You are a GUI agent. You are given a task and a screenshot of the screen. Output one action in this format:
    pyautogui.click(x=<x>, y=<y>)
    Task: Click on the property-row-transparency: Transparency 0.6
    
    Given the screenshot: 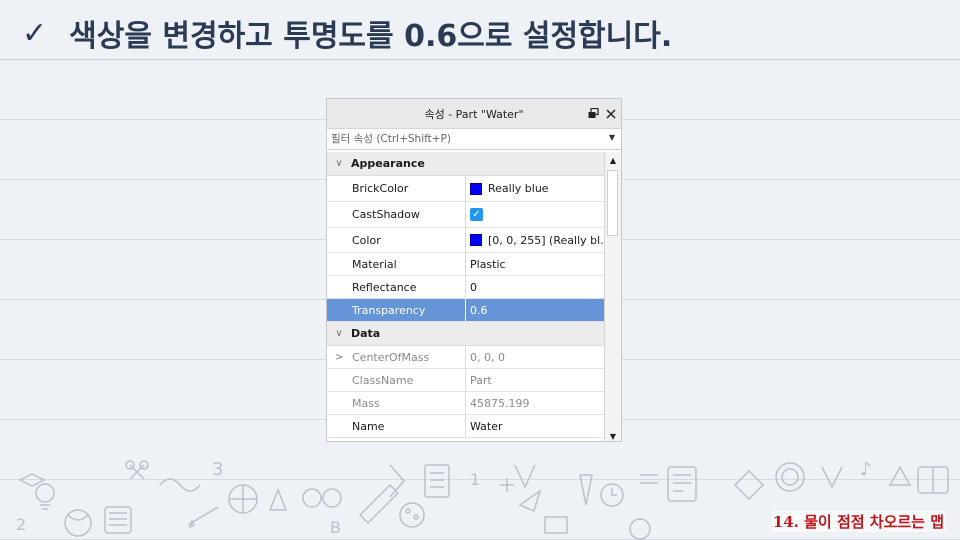 What is the action you would take?
    pyautogui.click(x=465, y=310)
    